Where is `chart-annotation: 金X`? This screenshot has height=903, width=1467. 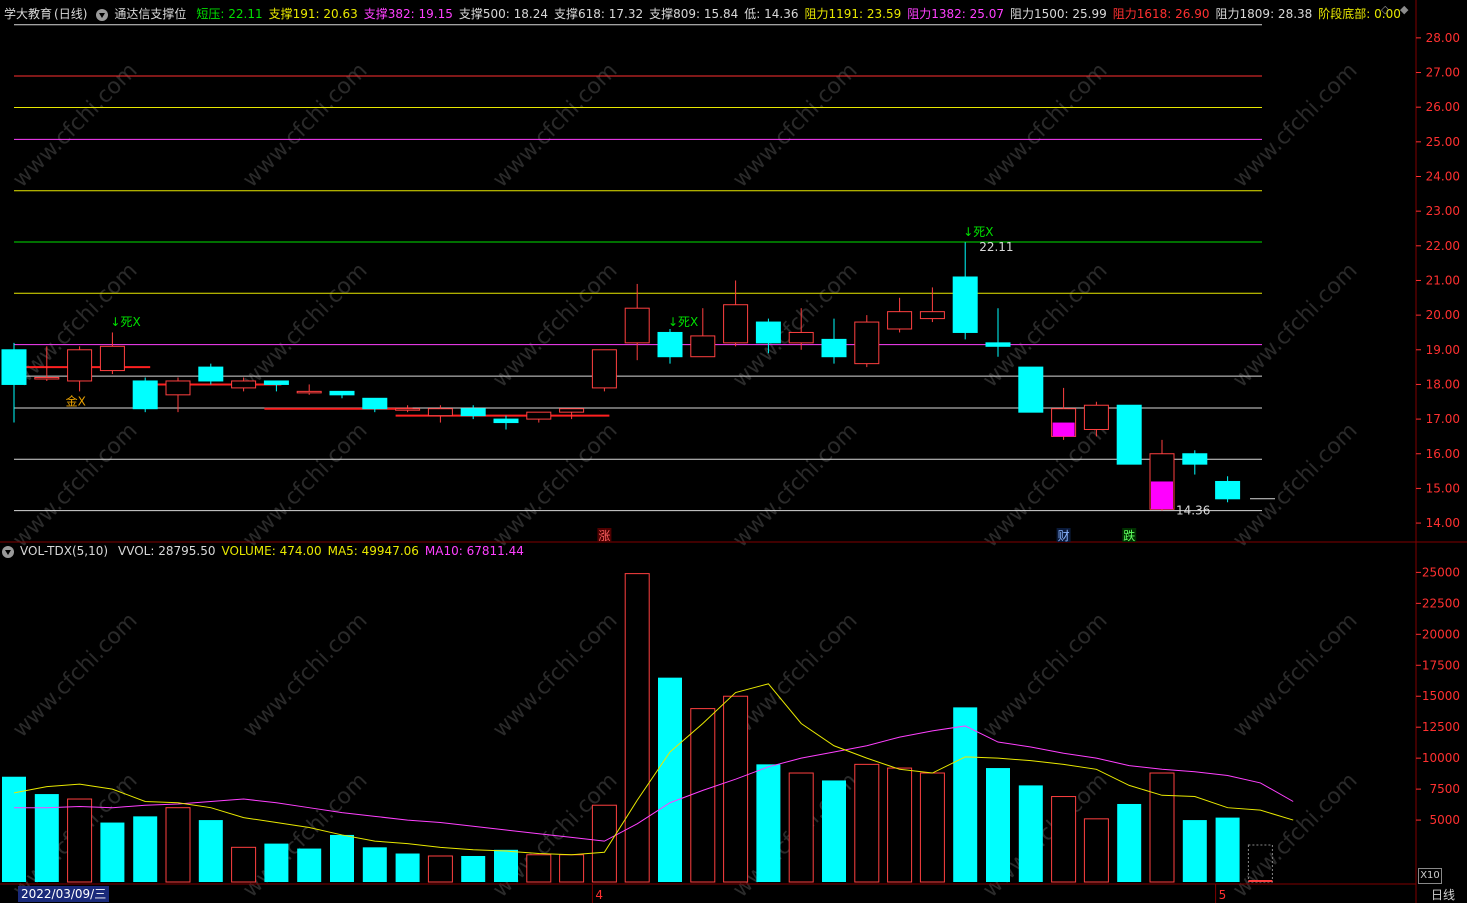 chart-annotation: 金X is located at coordinates (76, 401).